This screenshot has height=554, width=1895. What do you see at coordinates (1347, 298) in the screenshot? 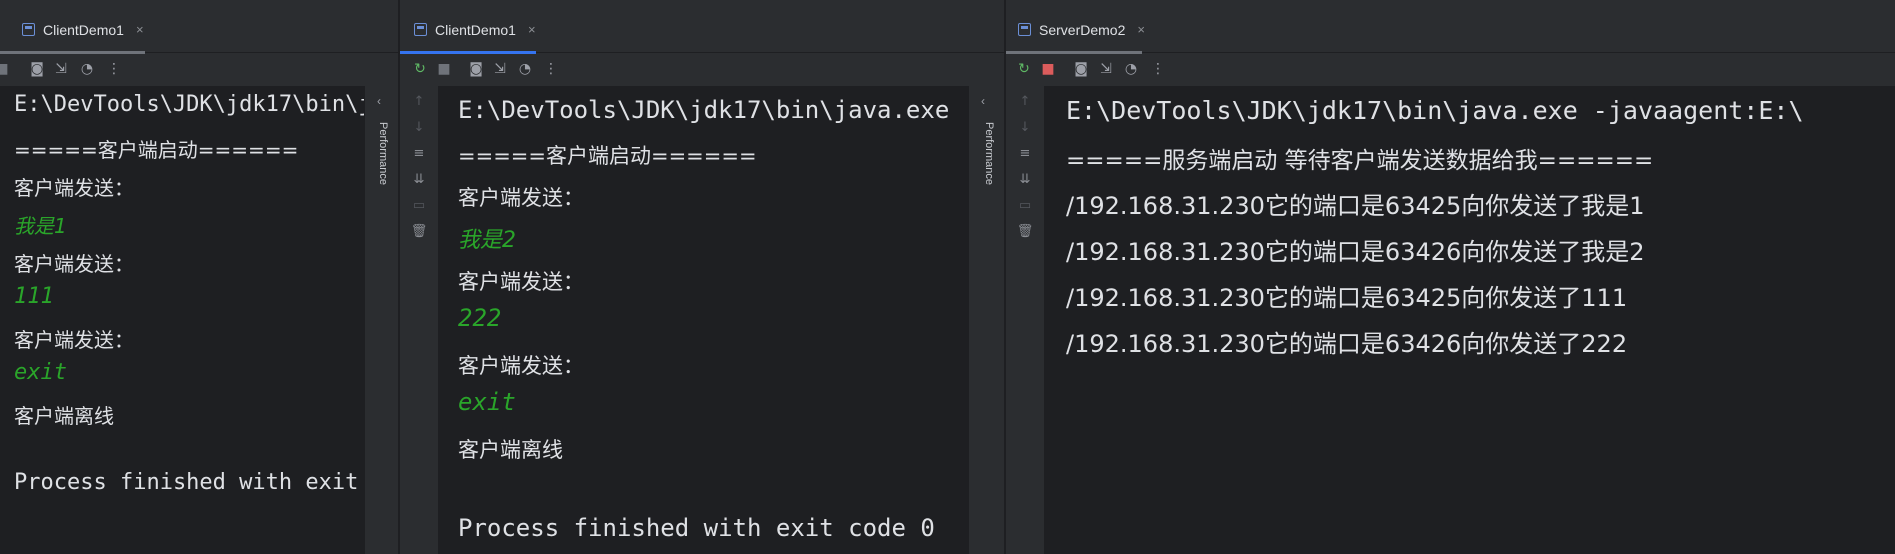
I see `console-line: /192.168.31.230它的端口是63425向你发送了111` at bounding box center [1347, 298].